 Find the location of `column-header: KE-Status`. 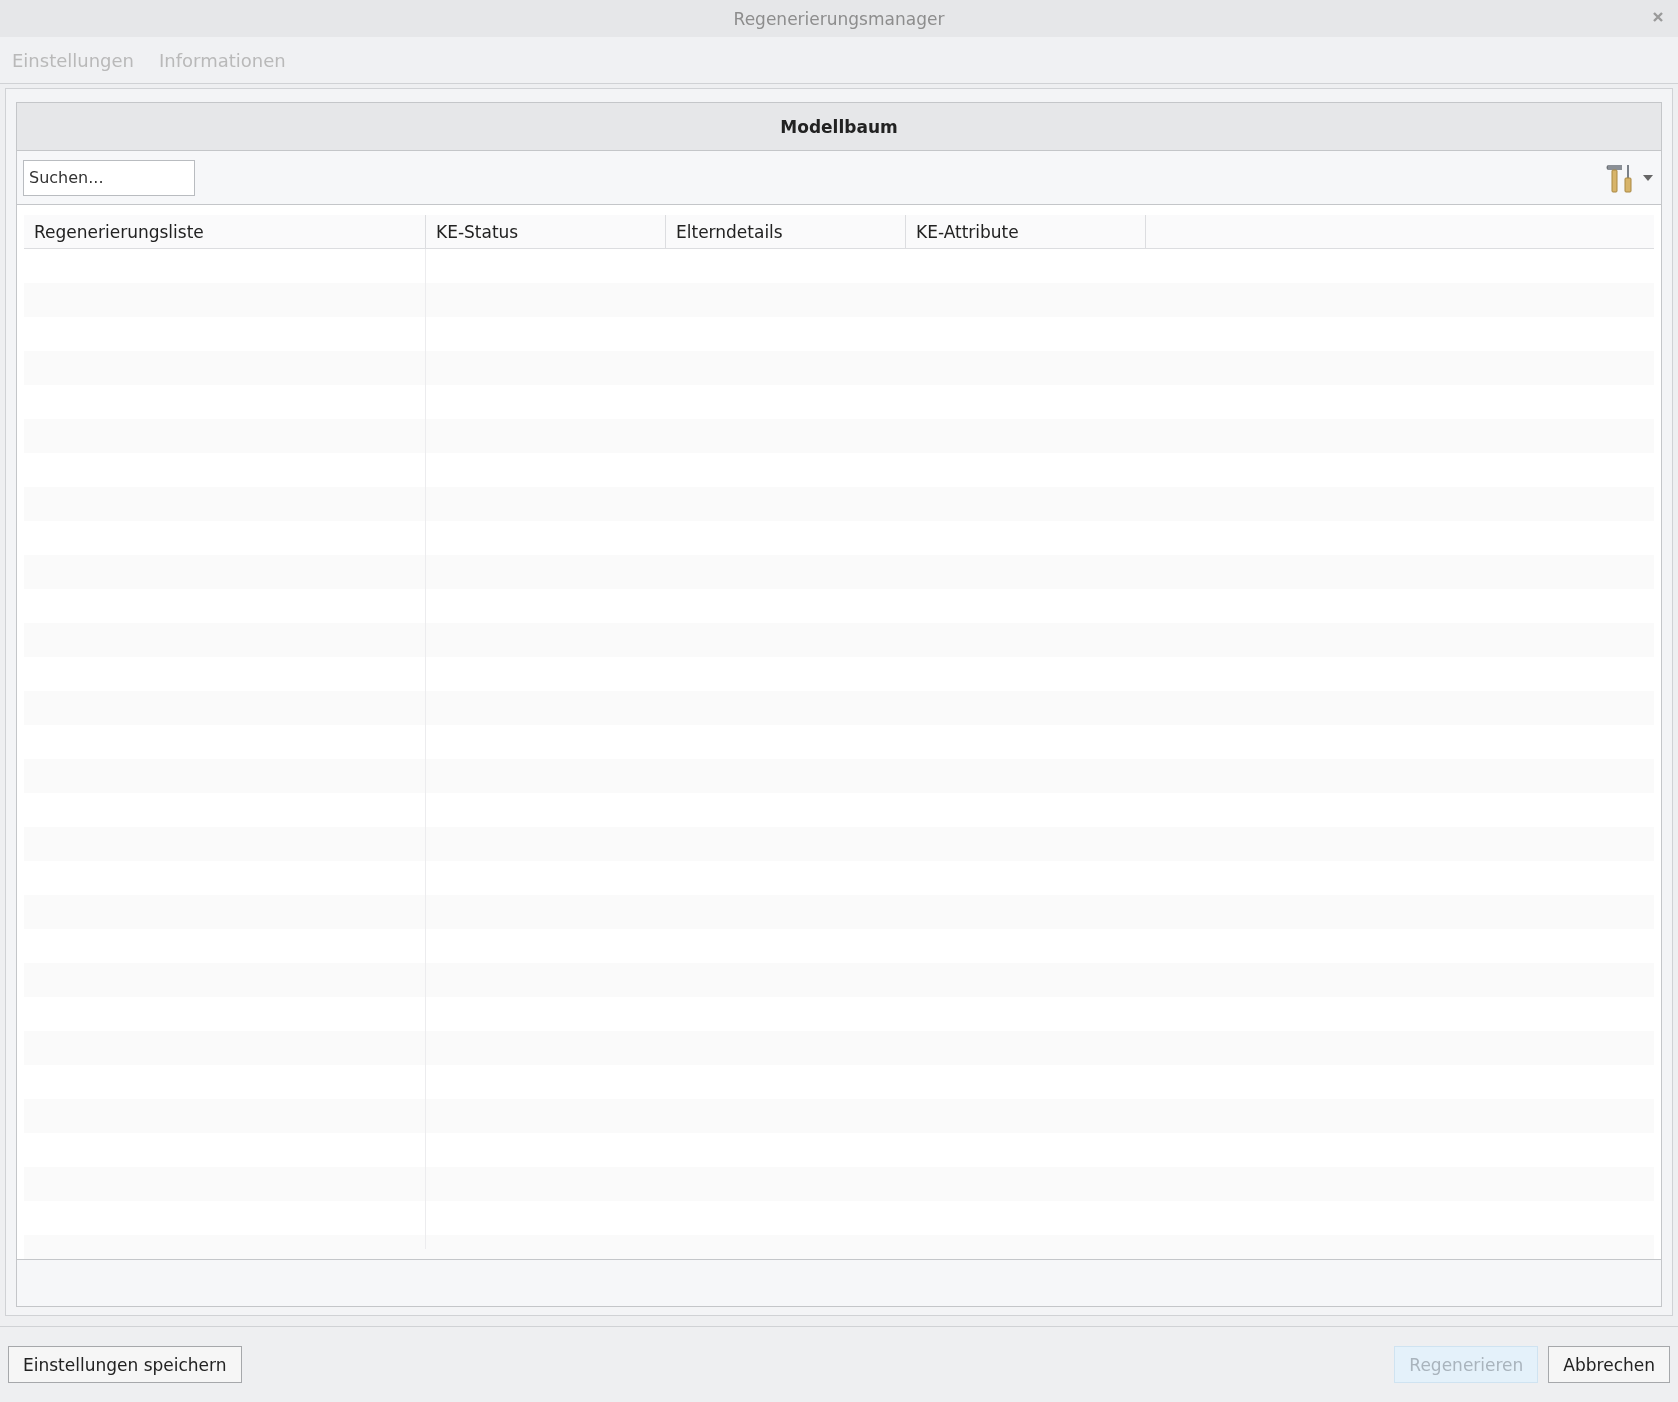

column-header: KE-Status is located at coordinates (546, 231).